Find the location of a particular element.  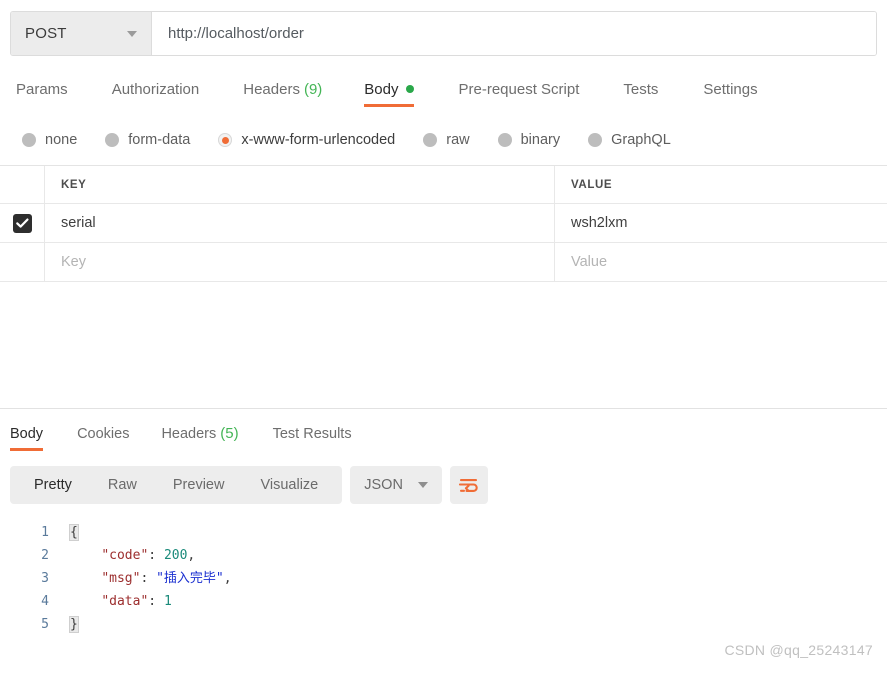

url-bar: POST http://localhost/order is located at coordinates (443, 33).